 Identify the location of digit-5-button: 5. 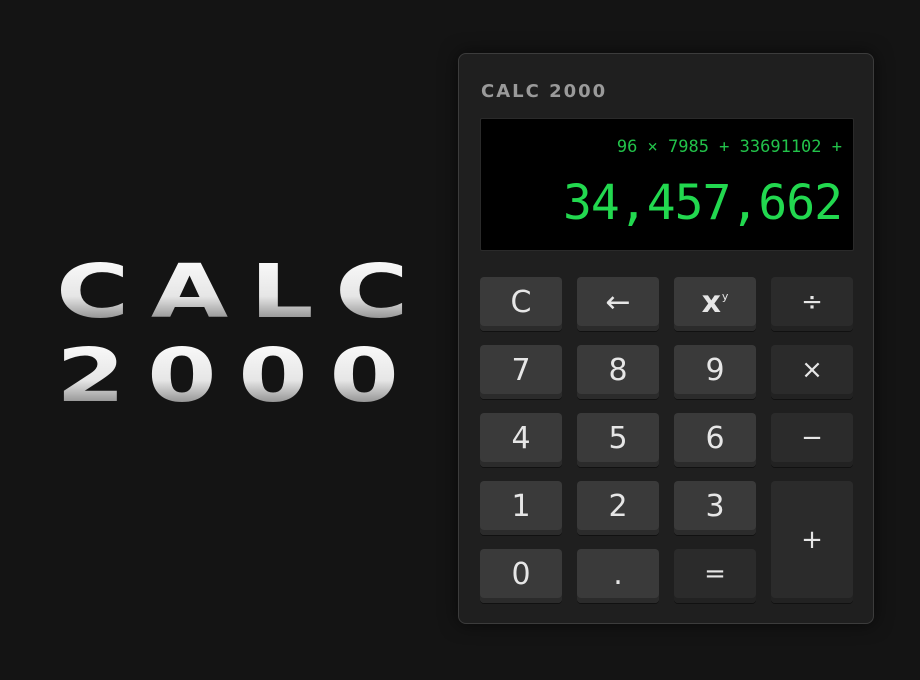
(618, 440).